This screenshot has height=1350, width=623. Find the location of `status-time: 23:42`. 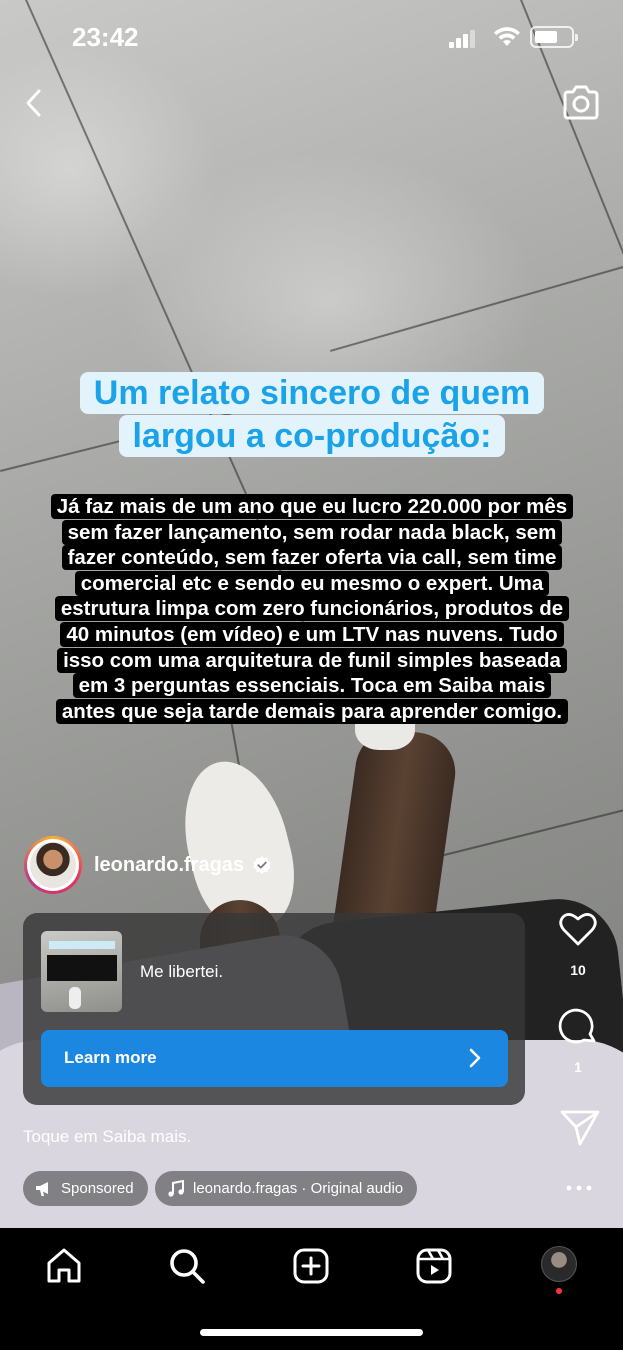

status-time: 23:42 is located at coordinates (105, 37).